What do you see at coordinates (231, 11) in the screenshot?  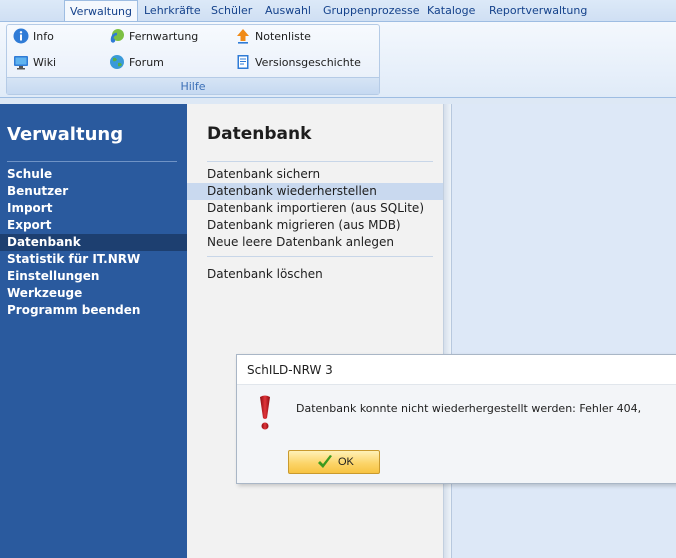 I see `tab-schueler: Schüler` at bounding box center [231, 11].